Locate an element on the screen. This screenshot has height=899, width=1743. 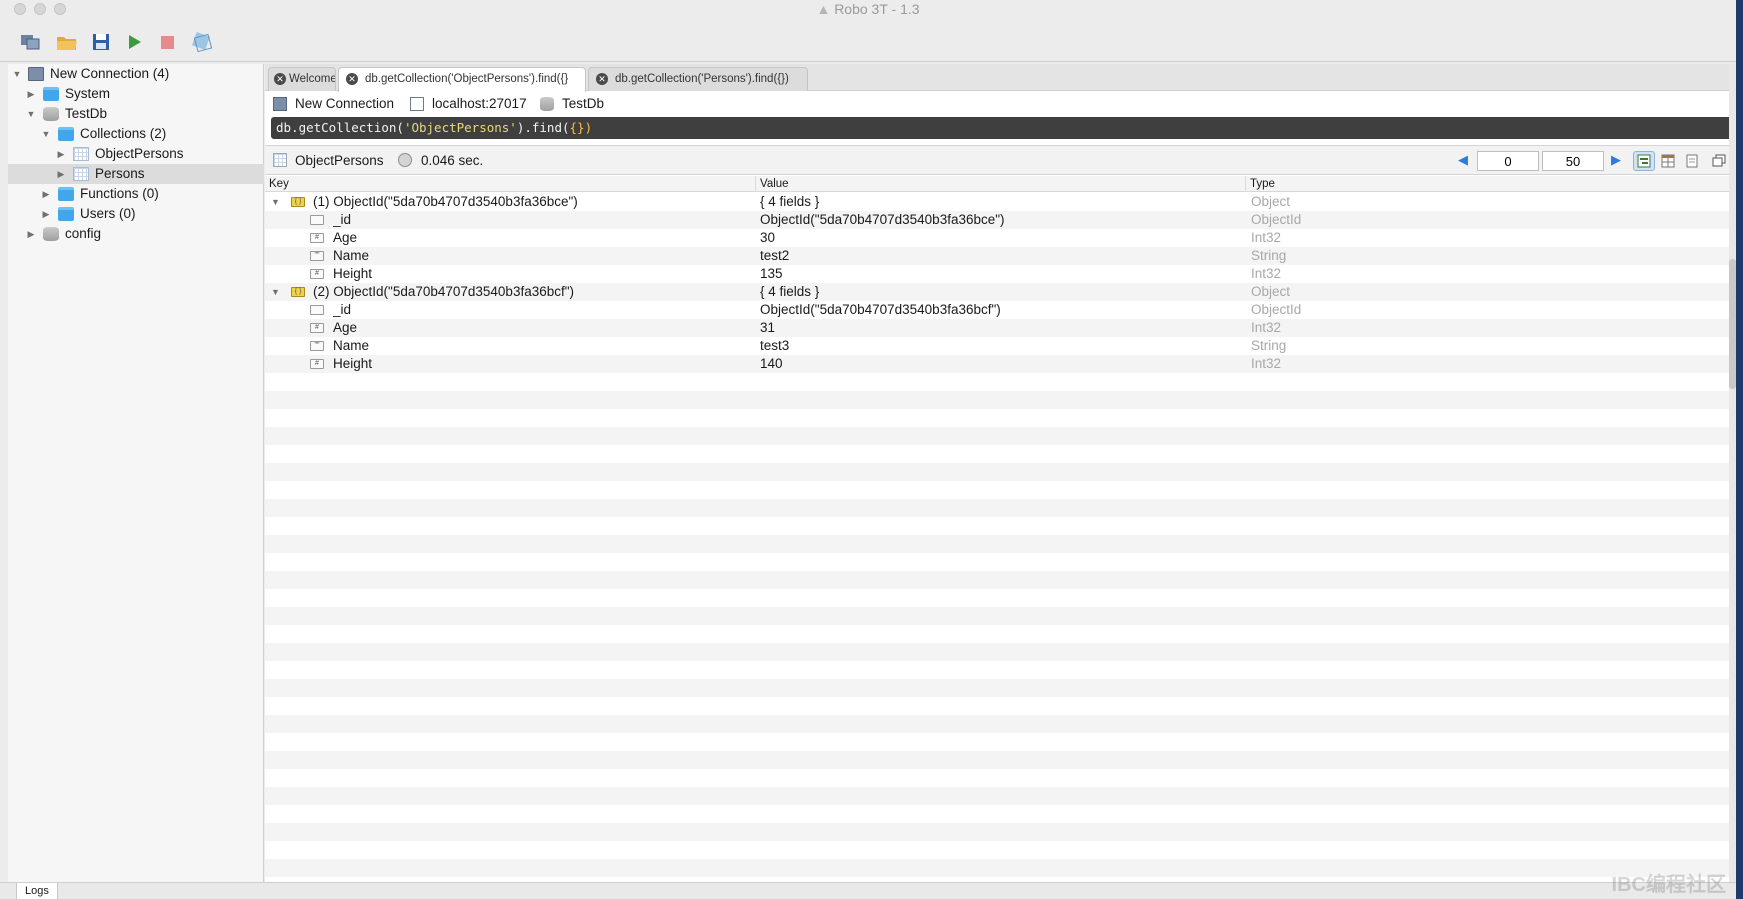
database-icon is located at coordinates (51, 234).